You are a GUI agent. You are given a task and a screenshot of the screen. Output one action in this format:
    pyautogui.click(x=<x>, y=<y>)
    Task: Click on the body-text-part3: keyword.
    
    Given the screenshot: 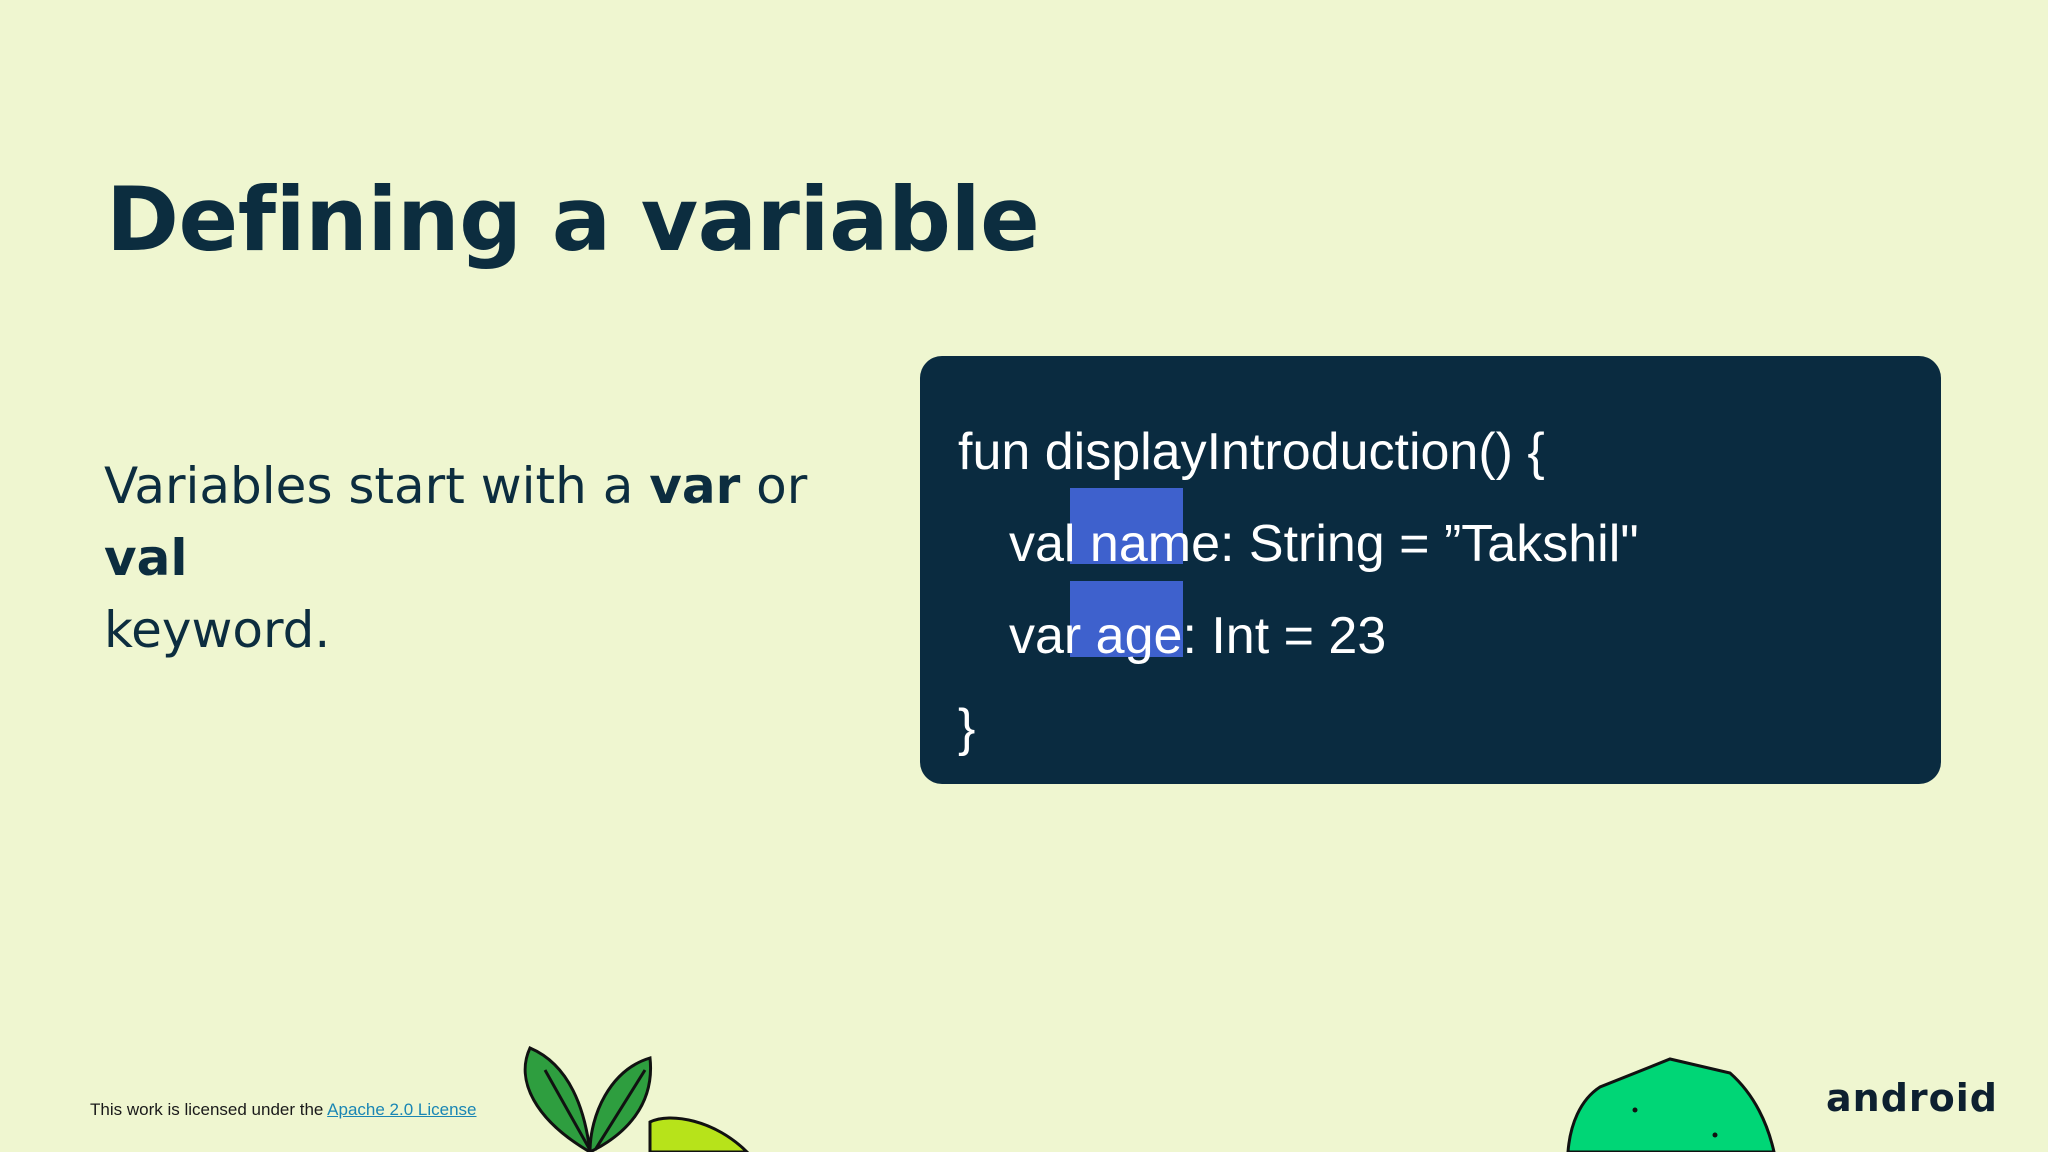 What is the action you would take?
    pyautogui.click(x=217, y=630)
    